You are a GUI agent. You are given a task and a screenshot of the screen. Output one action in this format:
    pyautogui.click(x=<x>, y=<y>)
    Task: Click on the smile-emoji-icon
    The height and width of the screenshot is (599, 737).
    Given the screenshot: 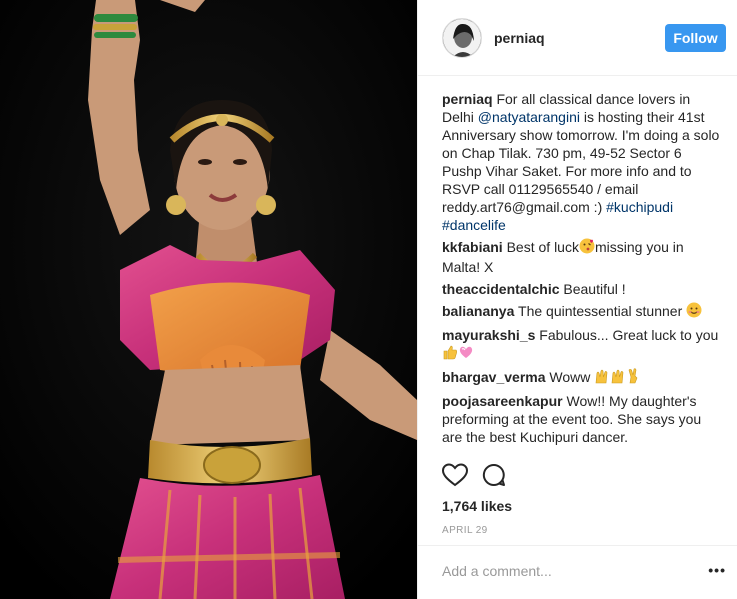 What is the action you would take?
    pyautogui.click(x=694, y=312)
    